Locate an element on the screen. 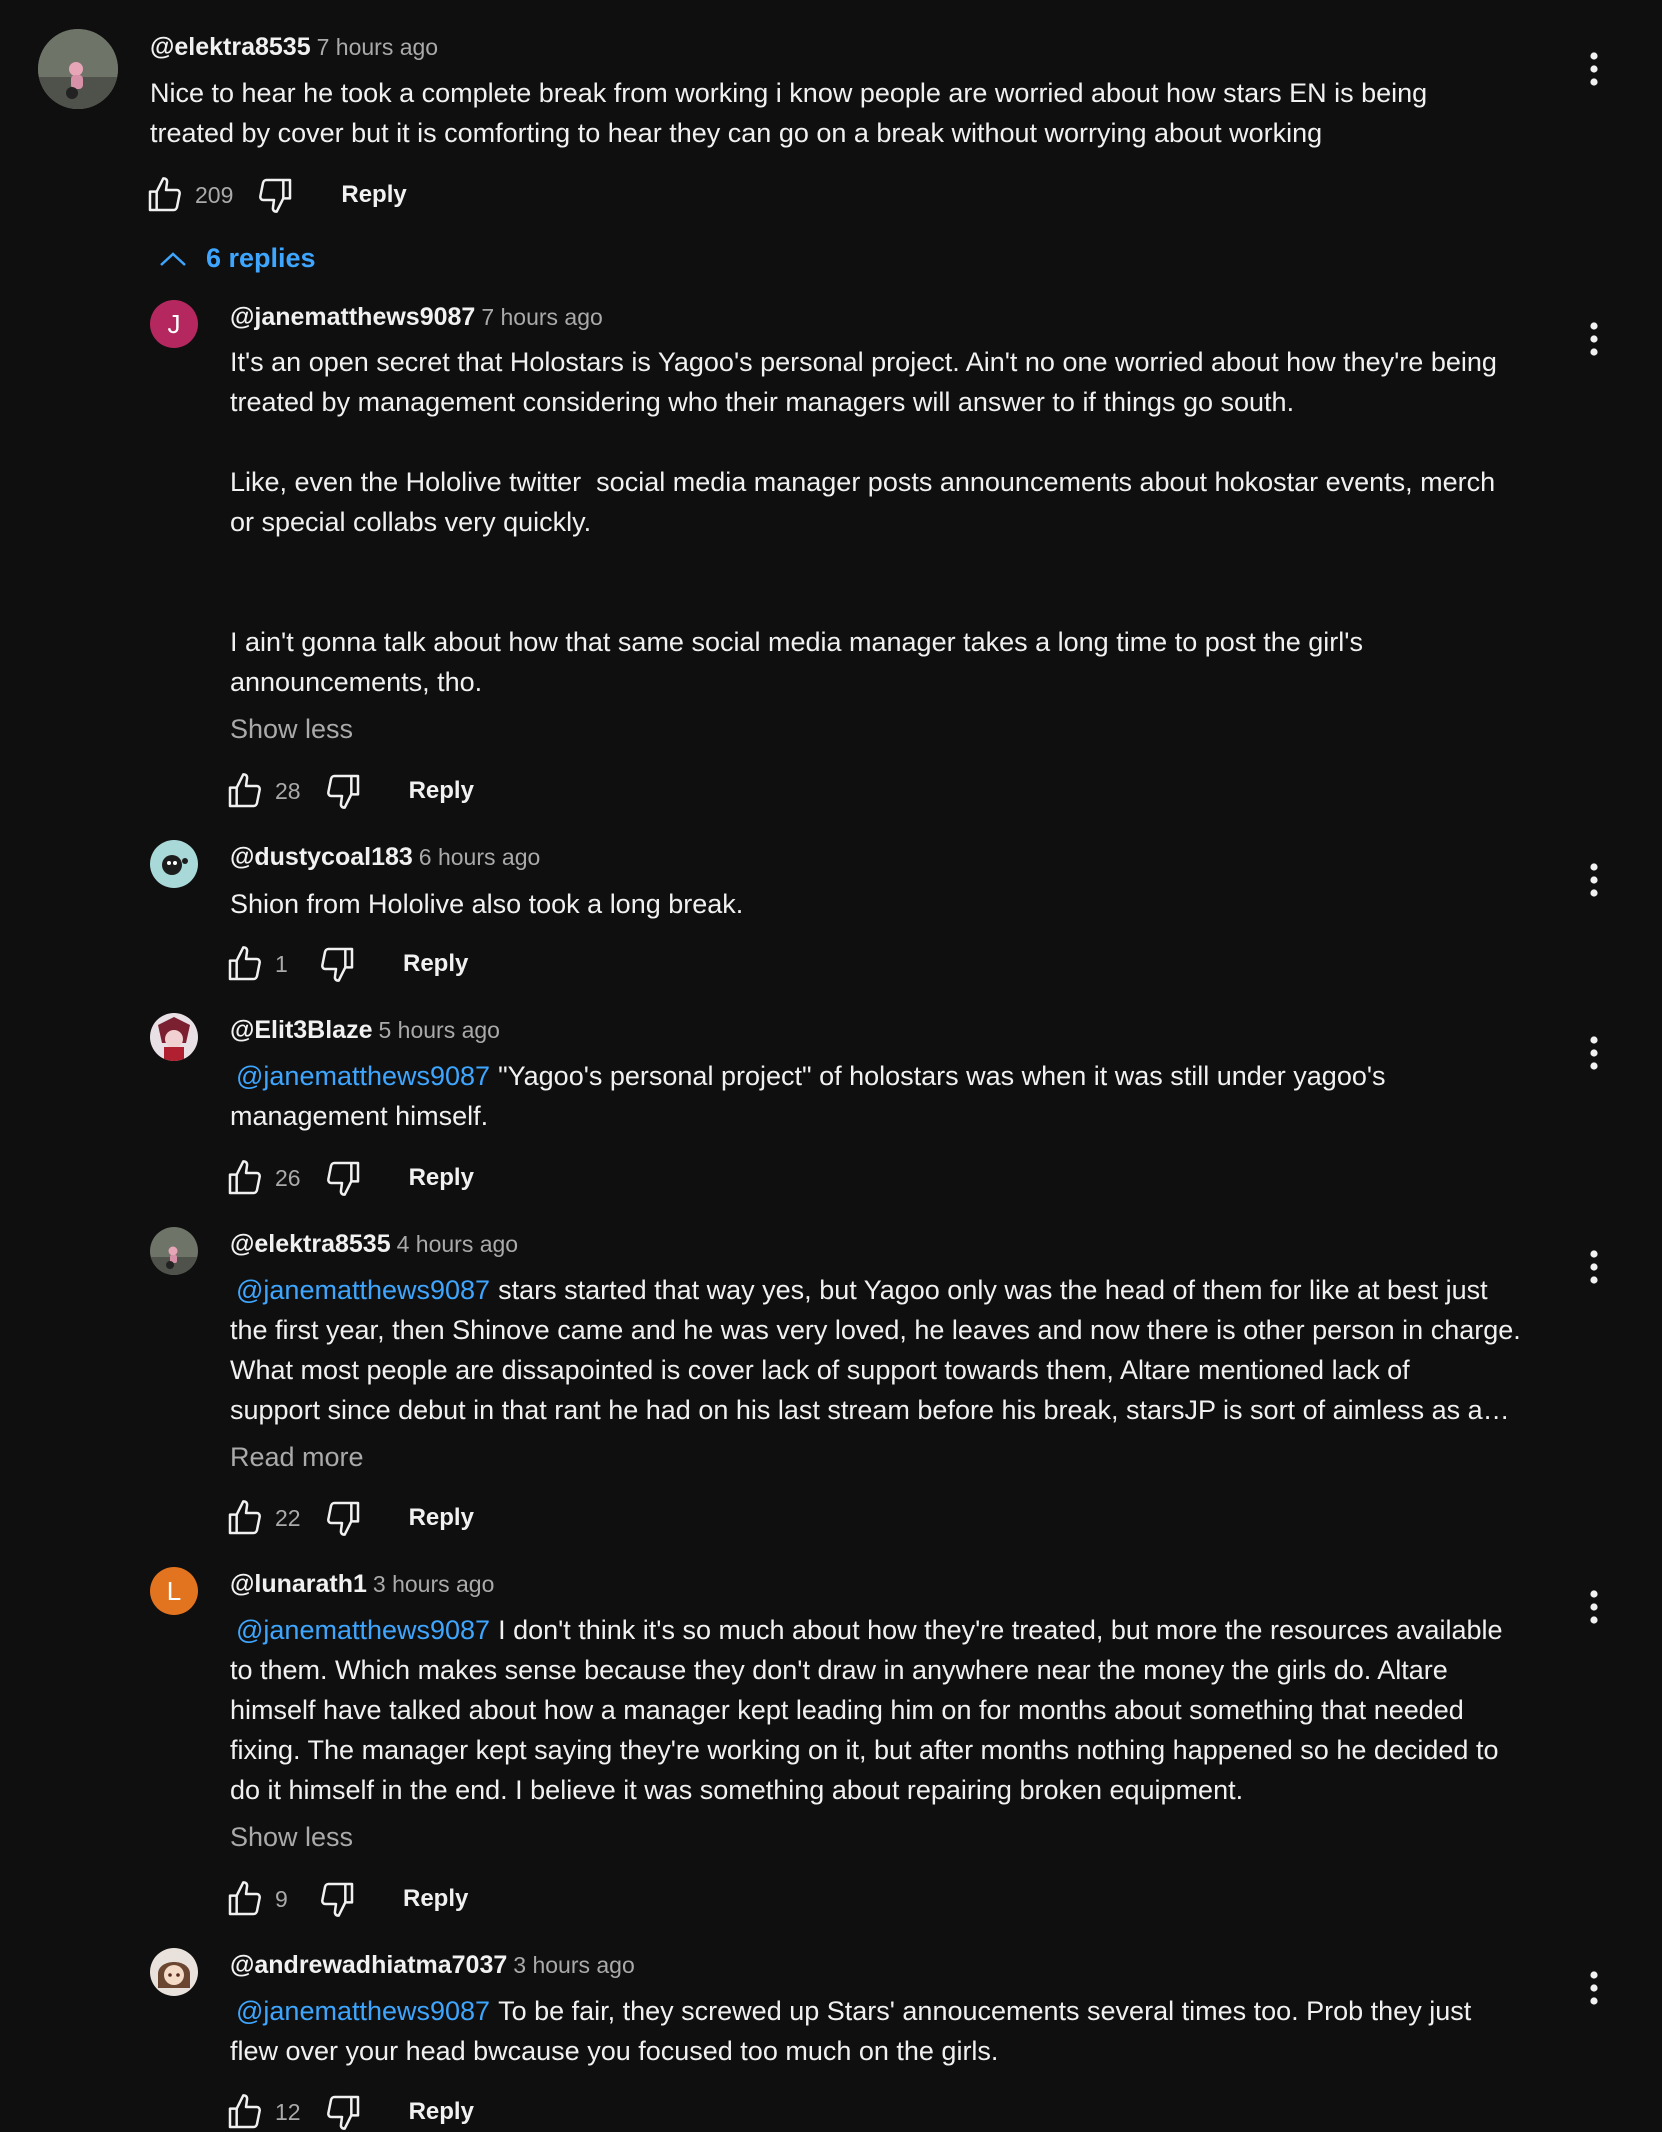 The height and width of the screenshot is (2132, 1662). avatar-initial: J is located at coordinates (174, 323).